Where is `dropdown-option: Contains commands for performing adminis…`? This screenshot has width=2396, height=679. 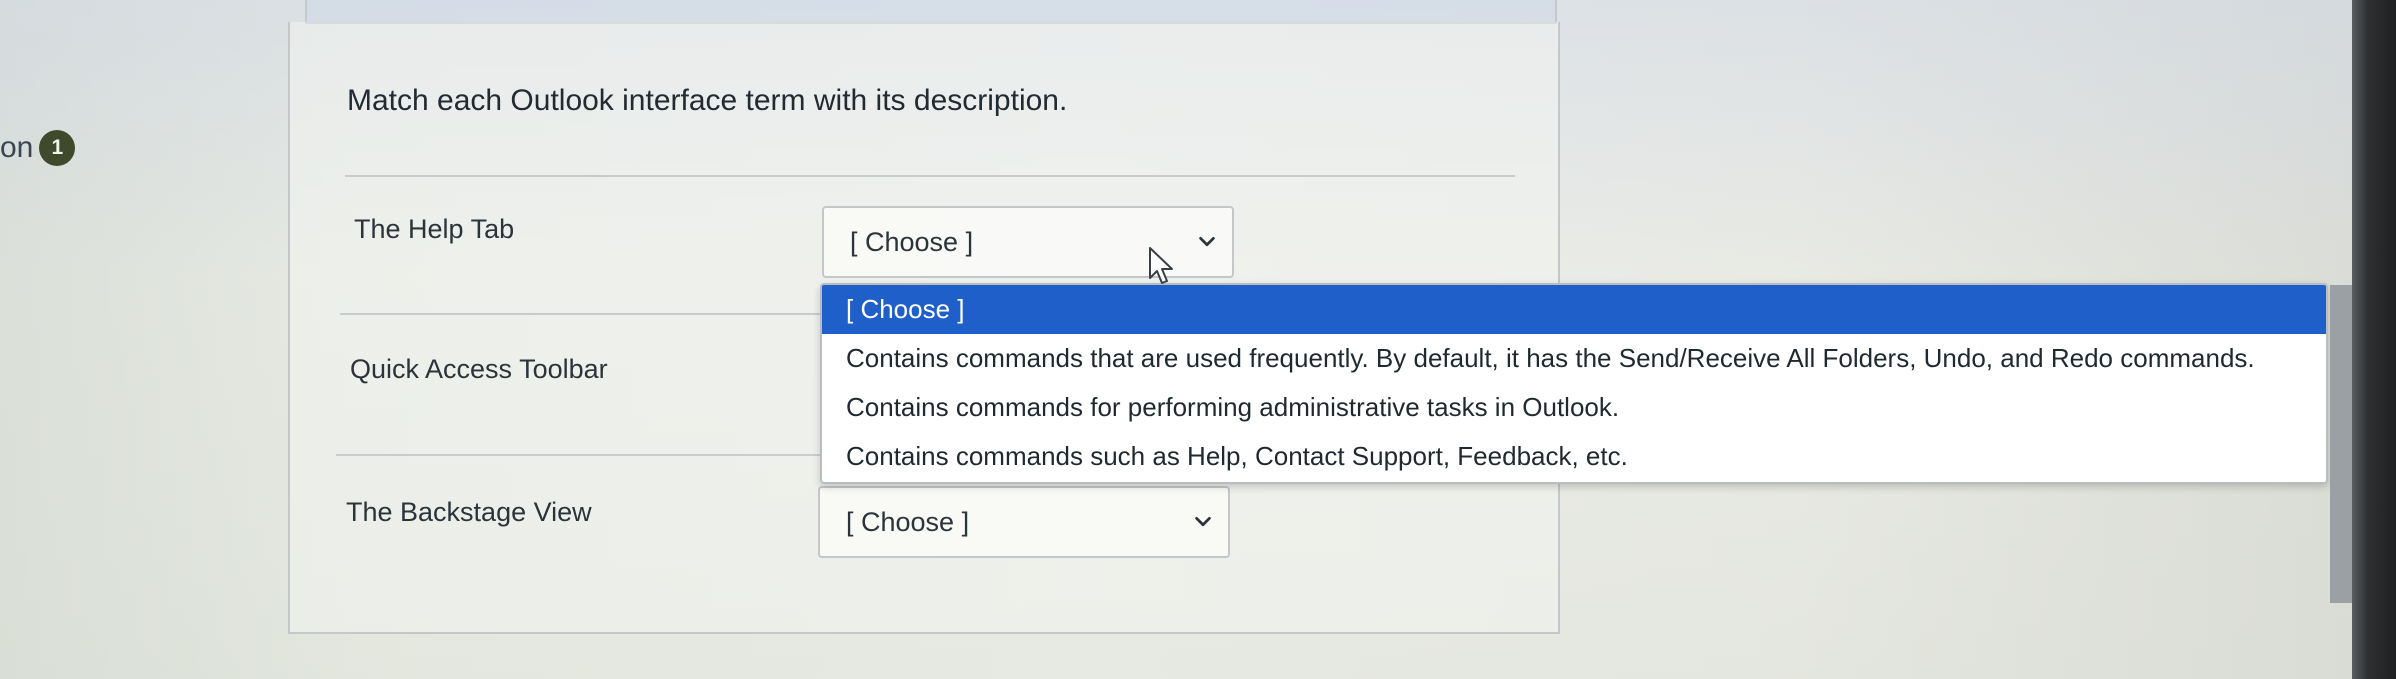 dropdown-option: Contains commands for performing adminis… is located at coordinates (1574, 407).